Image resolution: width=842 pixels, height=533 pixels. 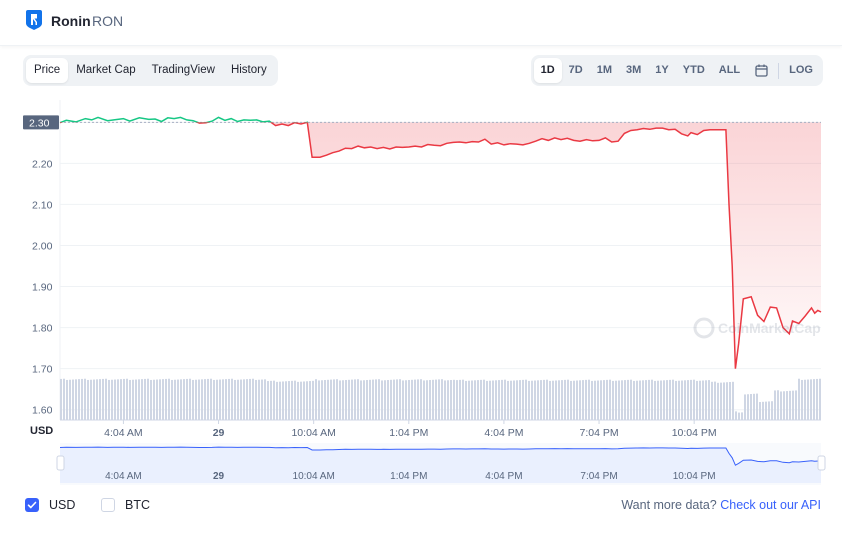 I want to click on more-data-text: Want more data?, so click(x=669, y=505).